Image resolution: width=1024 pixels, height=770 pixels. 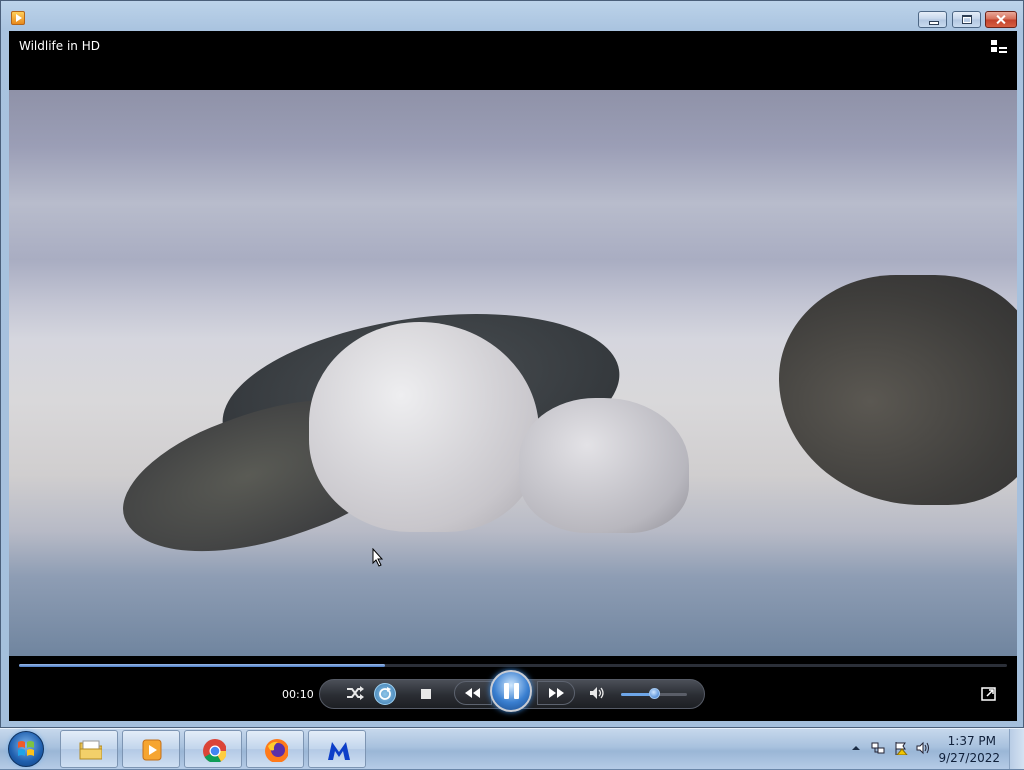 What do you see at coordinates (932, 19) in the screenshot?
I see `minimize-button` at bounding box center [932, 19].